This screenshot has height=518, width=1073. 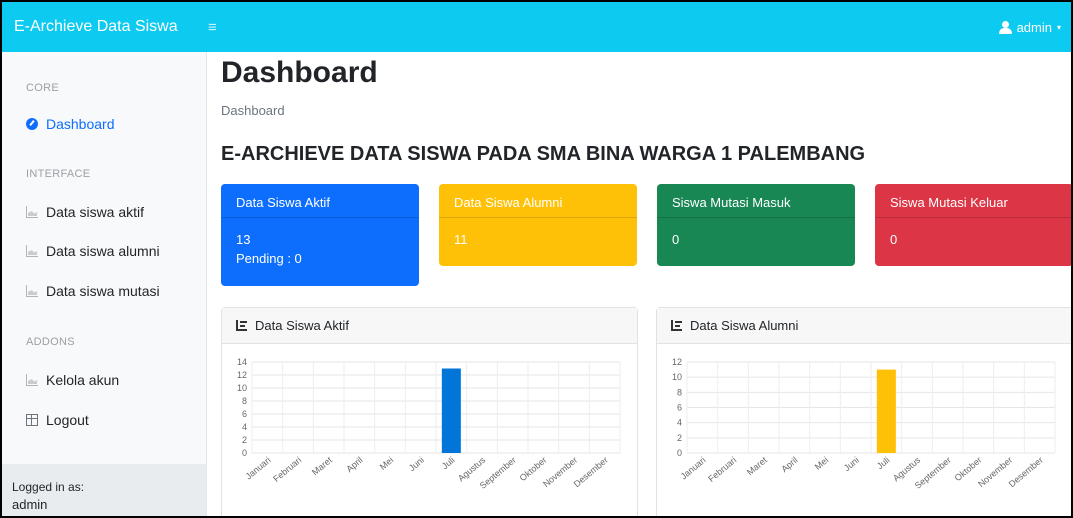 What do you see at coordinates (973, 201) in the screenshot?
I see `card-title: Siswa Mutasi Keluar` at bounding box center [973, 201].